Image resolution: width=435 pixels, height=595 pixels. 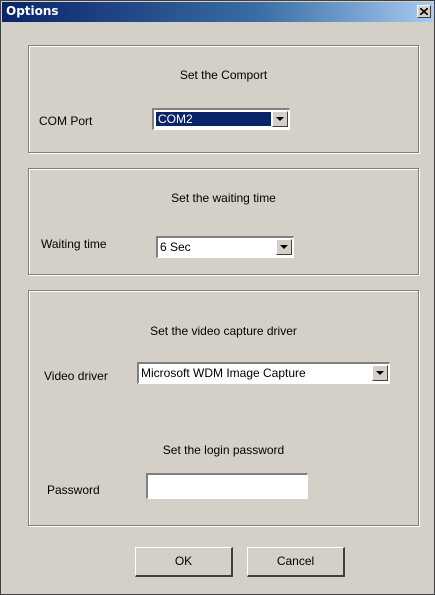 What do you see at coordinates (223, 198) in the screenshot?
I see `waiting-caption: Set the waiting time` at bounding box center [223, 198].